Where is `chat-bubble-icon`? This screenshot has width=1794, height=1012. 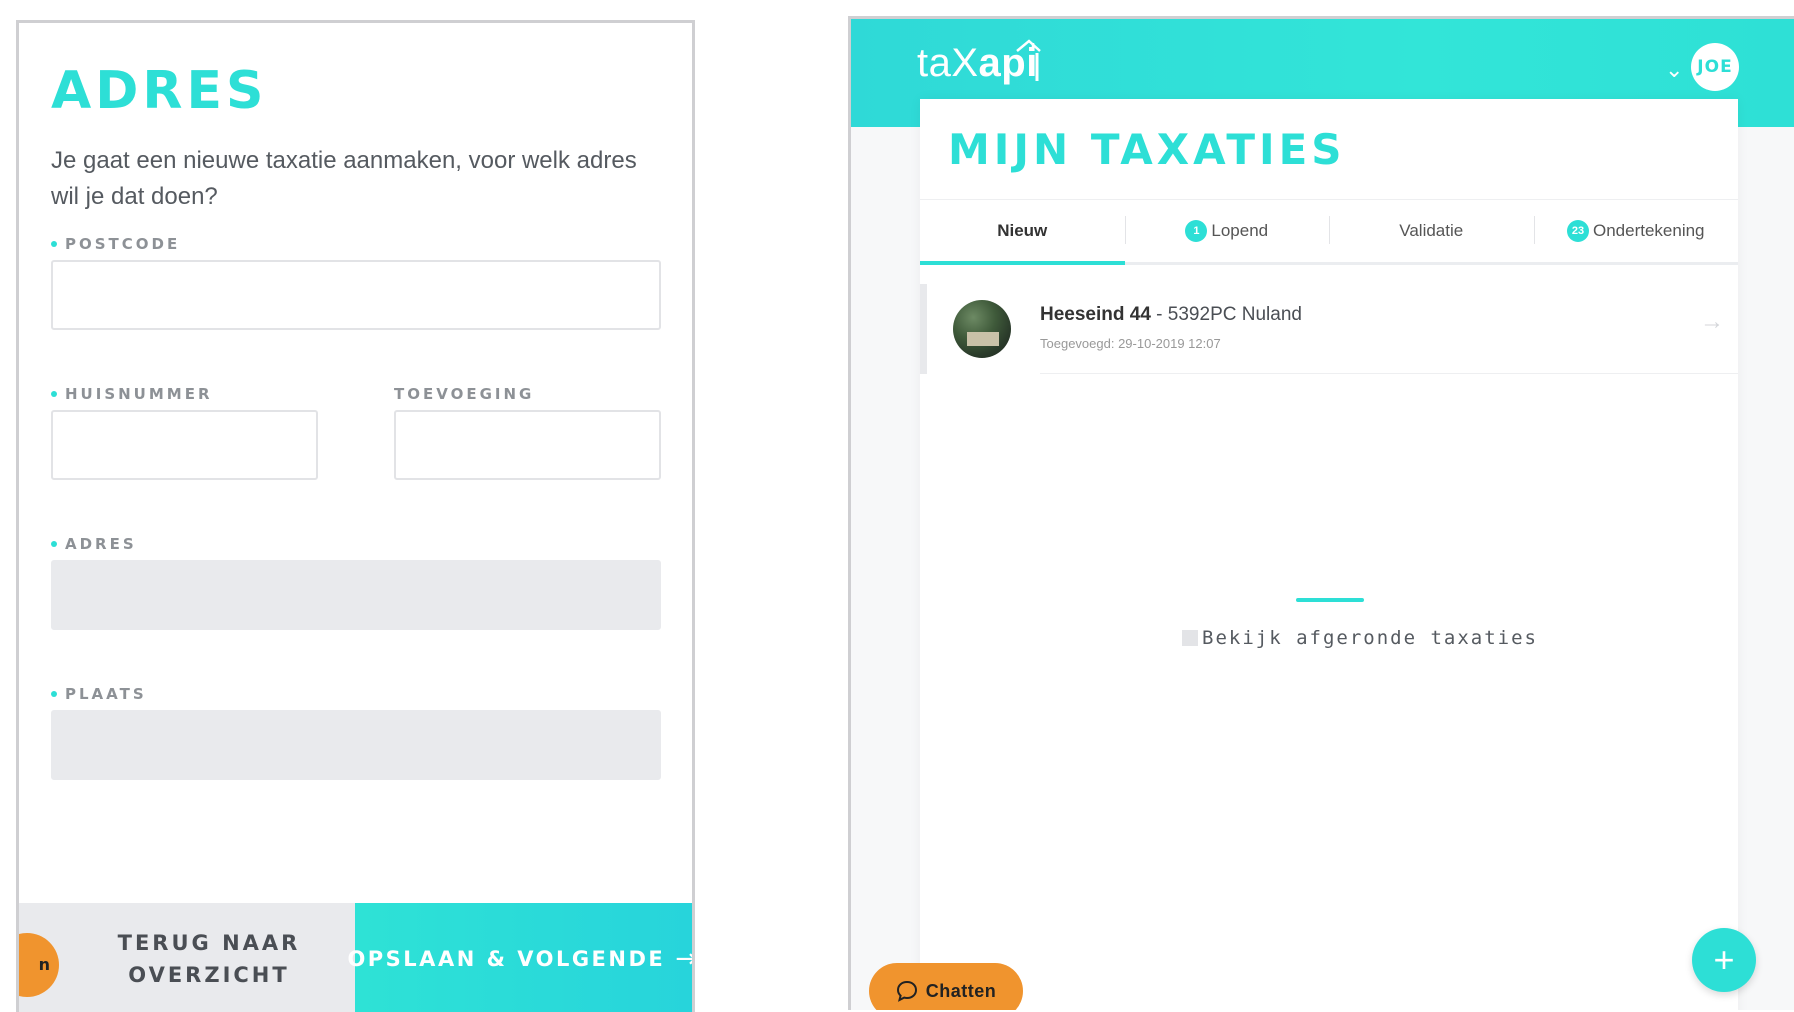
chat-bubble-icon is located at coordinates (906, 991).